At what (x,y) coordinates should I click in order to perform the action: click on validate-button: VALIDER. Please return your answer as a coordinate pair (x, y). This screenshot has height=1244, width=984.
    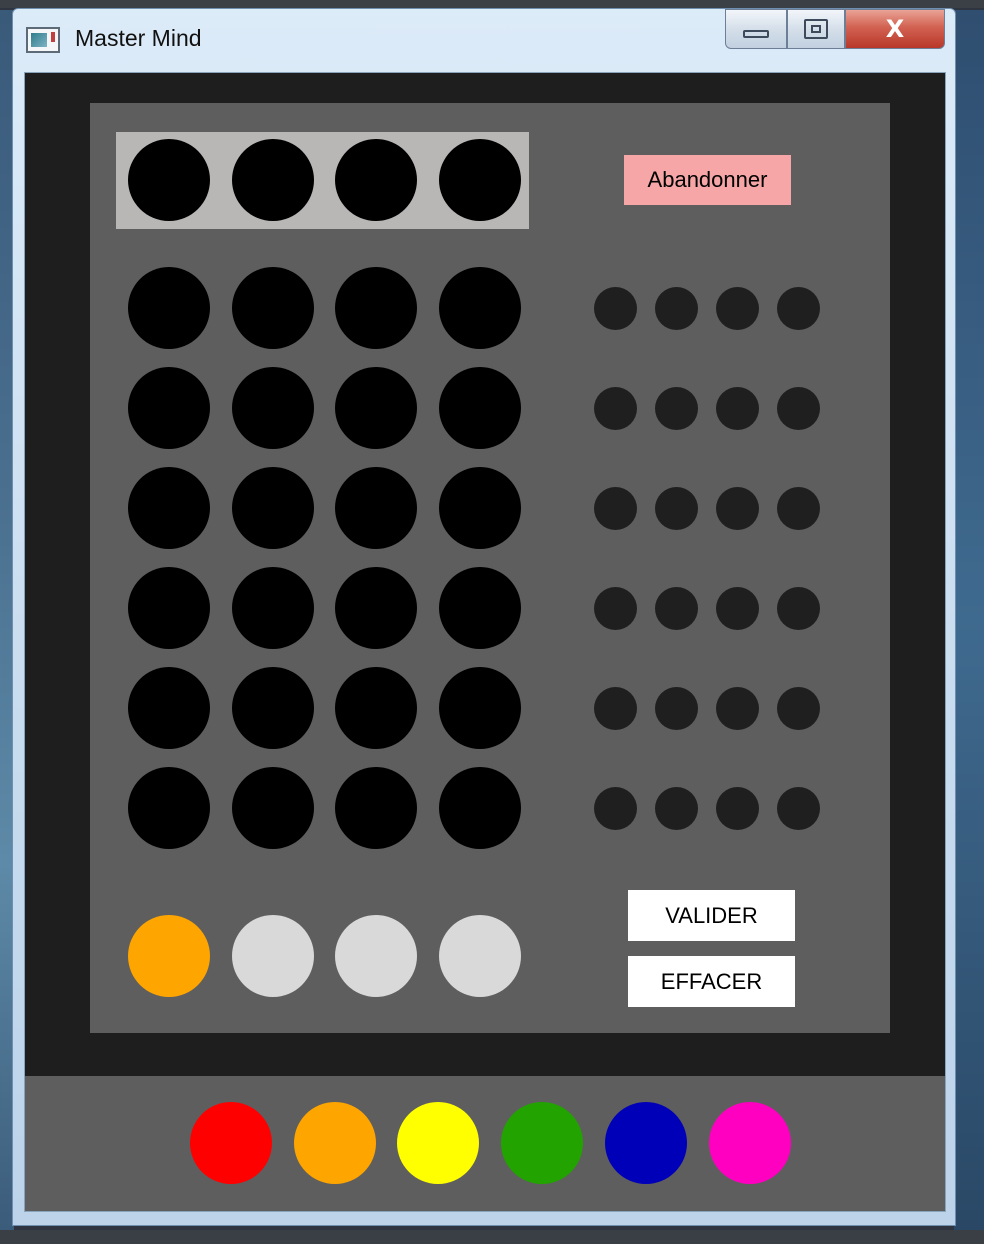
    Looking at the image, I should click on (711, 915).